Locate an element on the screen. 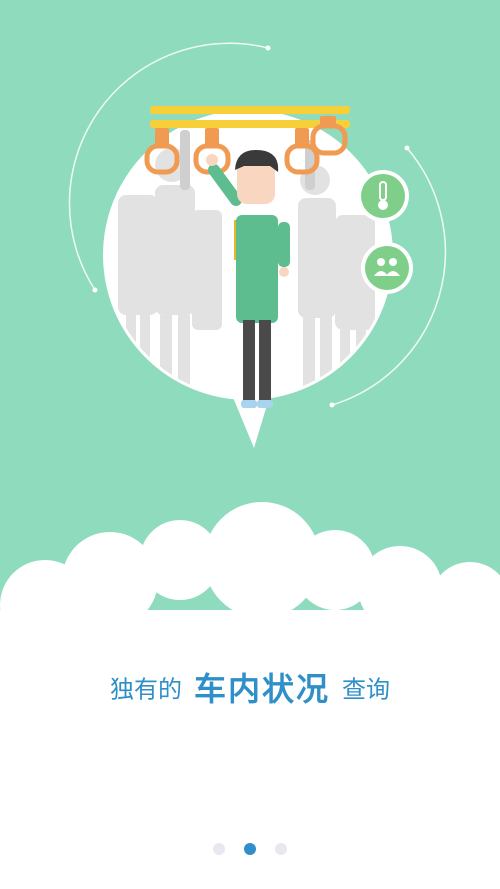 The height and width of the screenshot is (889, 500). caption-prefix: 独有的 is located at coordinates (145, 689).